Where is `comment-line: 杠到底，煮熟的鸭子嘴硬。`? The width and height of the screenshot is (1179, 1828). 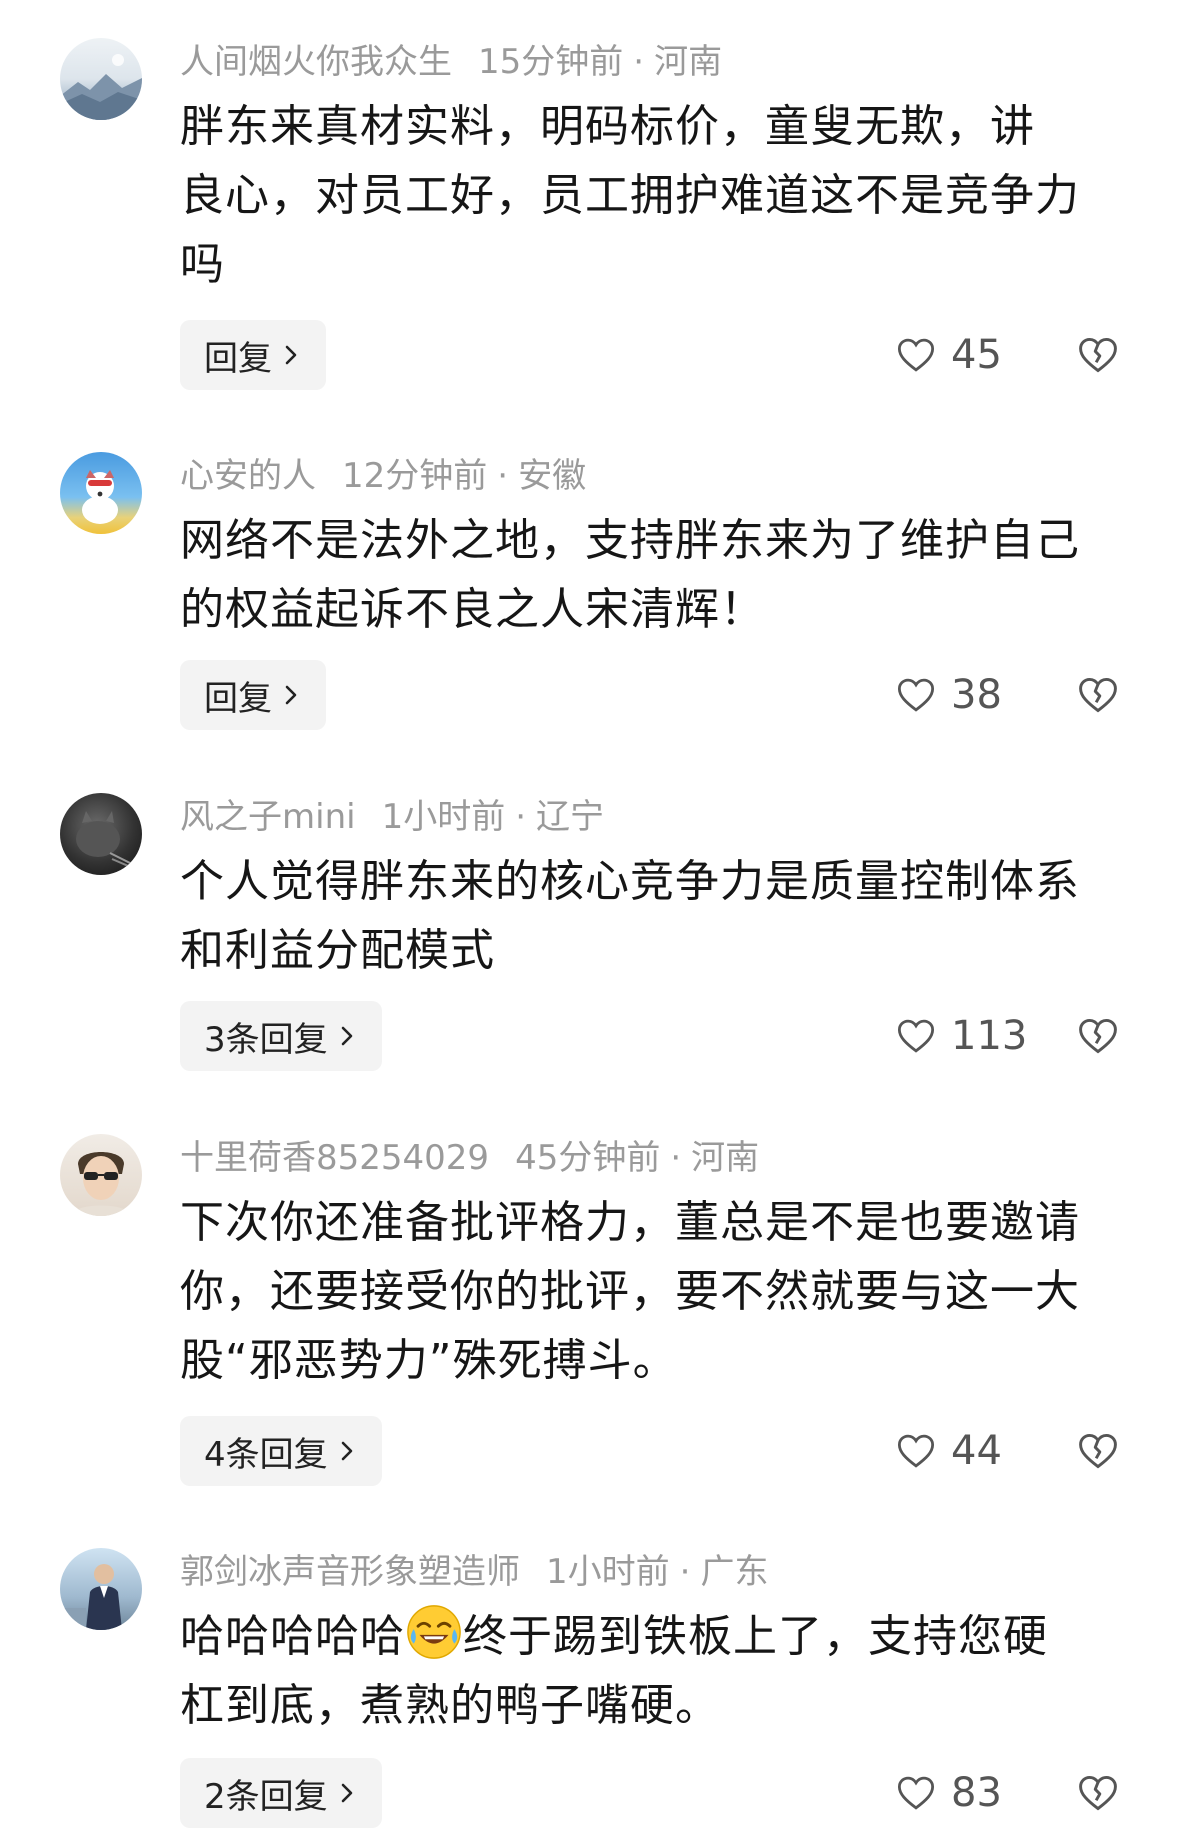
comment-line: 杠到底，煮熟的鸭子嘴硬。 is located at coordinates (450, 1705).